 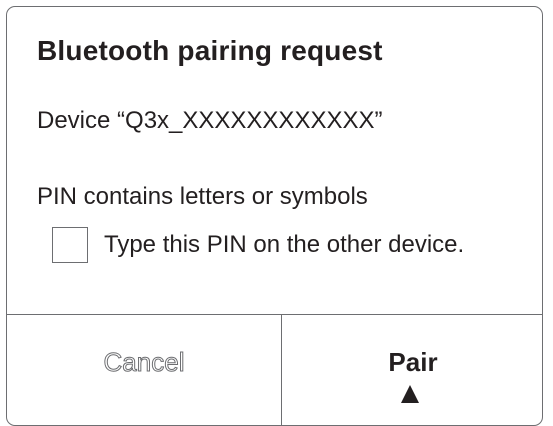 I want to click on pin-checkbox-label: Type this PIN on the other device., so click(x=284, y=244).